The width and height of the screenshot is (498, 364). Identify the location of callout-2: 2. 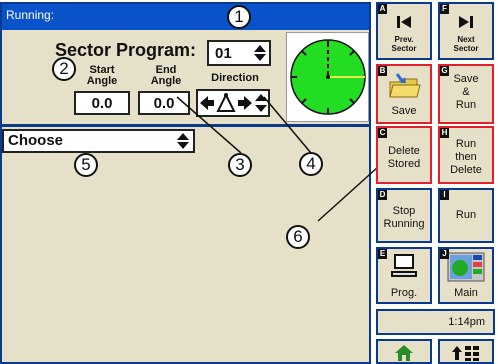
(64, 69).